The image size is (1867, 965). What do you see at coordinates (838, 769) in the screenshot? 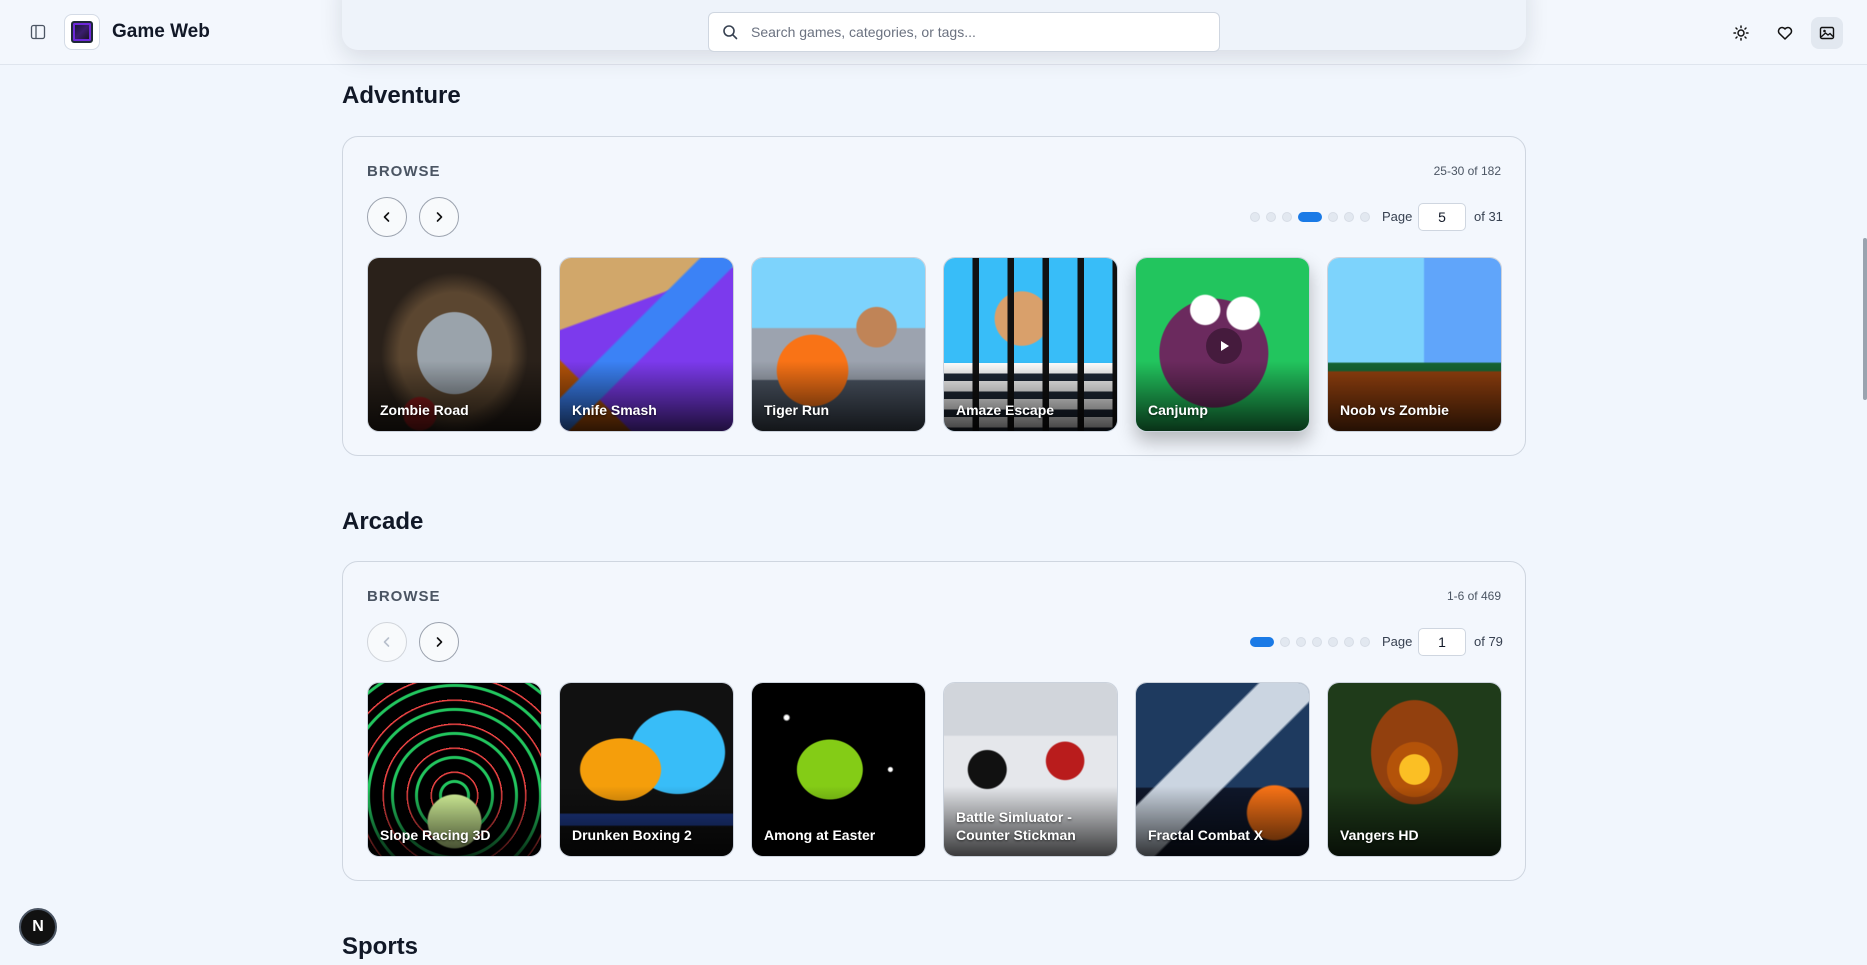
I see `game-card: Among at Easter` at bounding box center [838, 769].